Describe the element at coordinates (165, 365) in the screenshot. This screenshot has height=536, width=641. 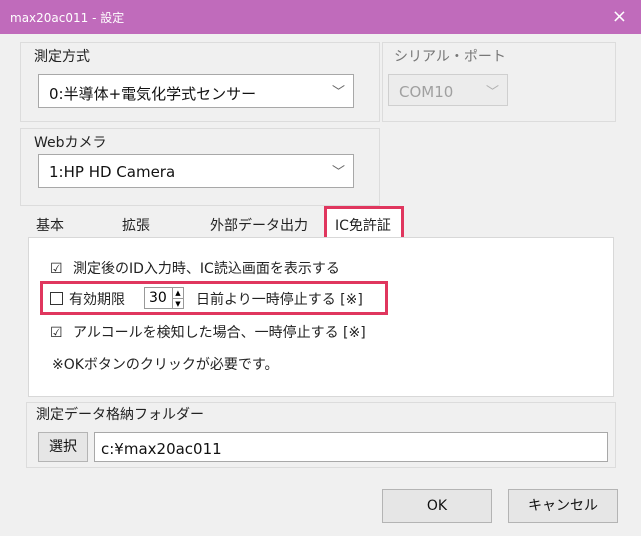
I see `ok-click-note: ※OKボタンのクリックが必要です。` at that location.